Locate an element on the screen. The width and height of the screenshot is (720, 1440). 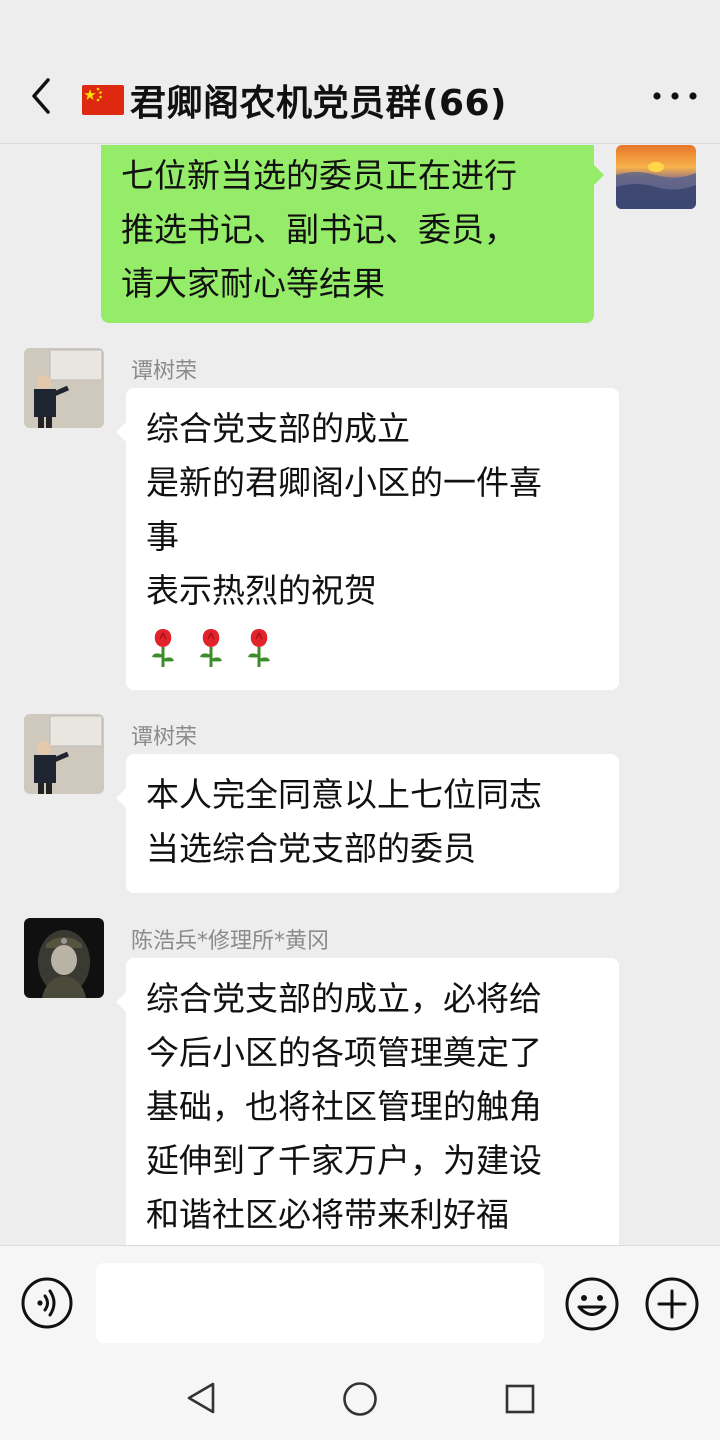
message-text-line: 事 is located at coordinates (162, 536).